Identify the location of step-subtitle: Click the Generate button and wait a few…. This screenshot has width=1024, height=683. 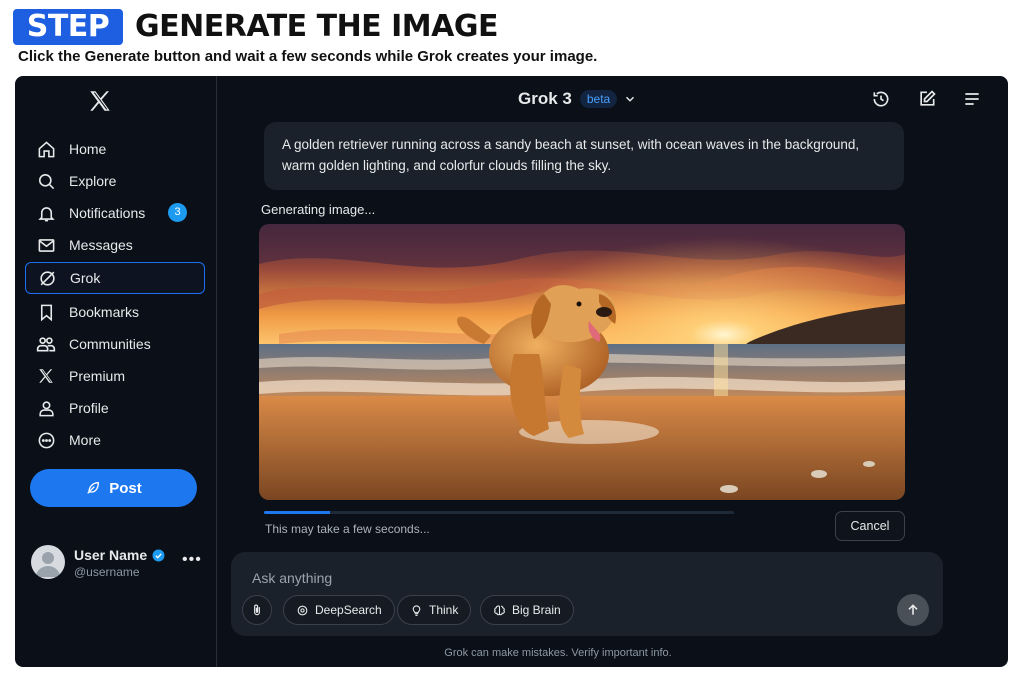
(308, 56).